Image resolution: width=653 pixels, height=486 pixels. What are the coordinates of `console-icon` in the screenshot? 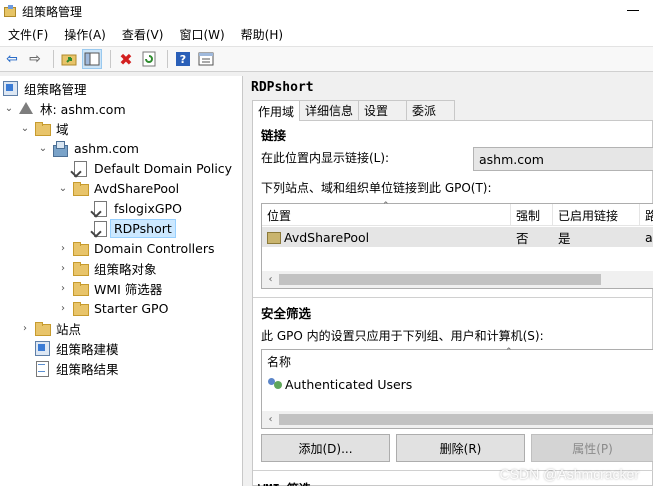 It's located at (206, 59).